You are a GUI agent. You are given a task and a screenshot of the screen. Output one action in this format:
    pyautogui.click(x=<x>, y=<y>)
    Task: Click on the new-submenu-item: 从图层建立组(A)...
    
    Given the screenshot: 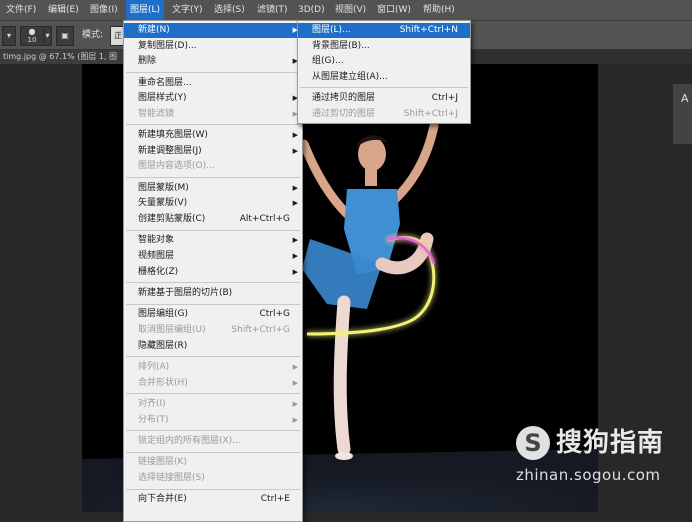 What is the action you would take?
    pyautogui.click(x=384, y=77)
    